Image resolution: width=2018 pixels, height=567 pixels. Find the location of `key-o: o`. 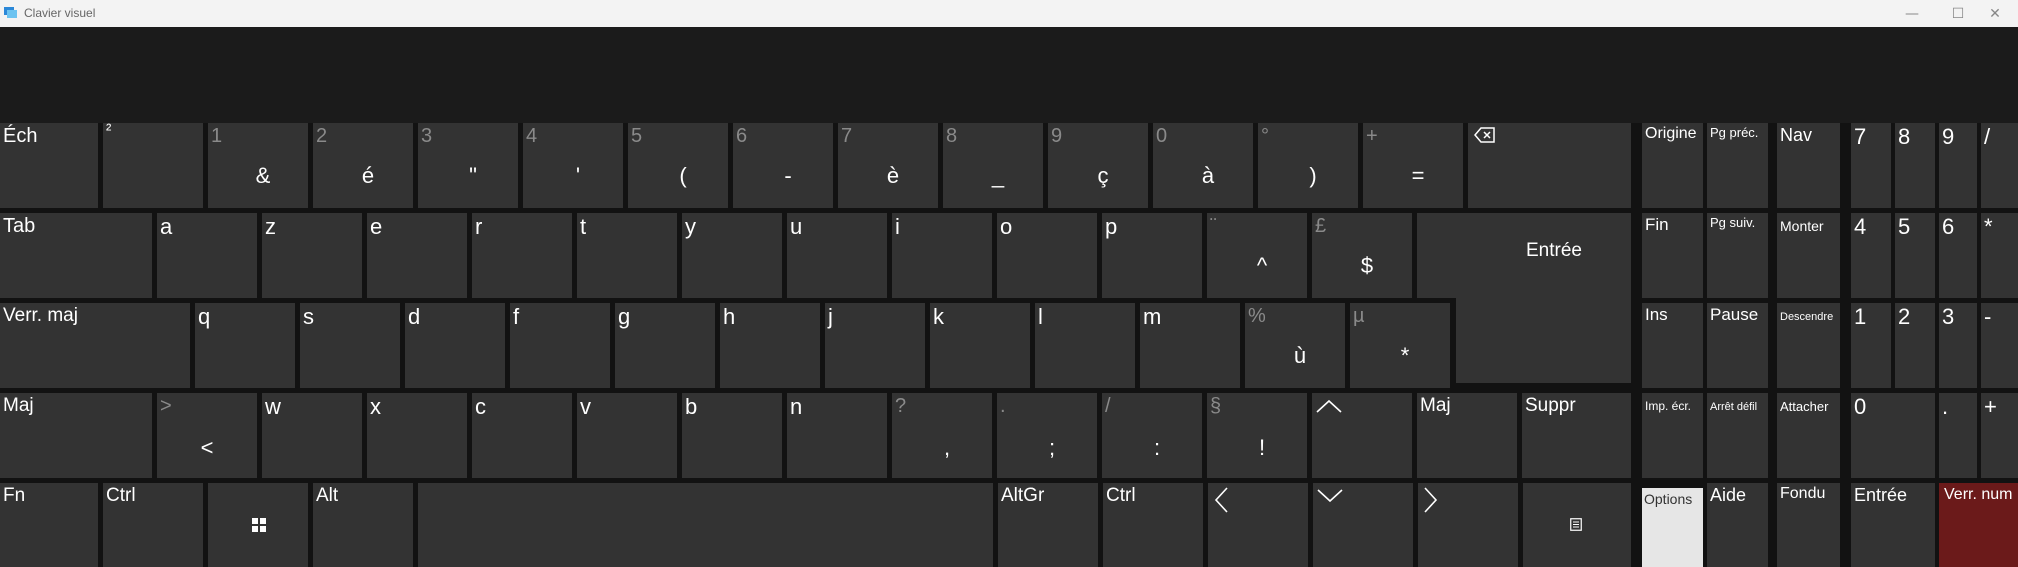

key-o: o is located at coordinates (1047, 255).